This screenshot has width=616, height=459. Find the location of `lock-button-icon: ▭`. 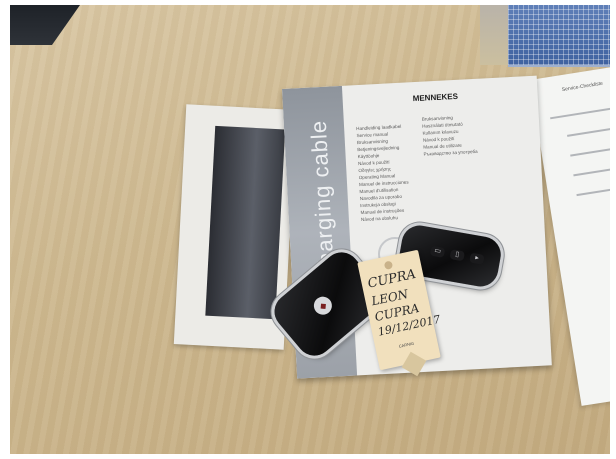

lock-button-icon: ▭ is located at coordinates (437, 251).